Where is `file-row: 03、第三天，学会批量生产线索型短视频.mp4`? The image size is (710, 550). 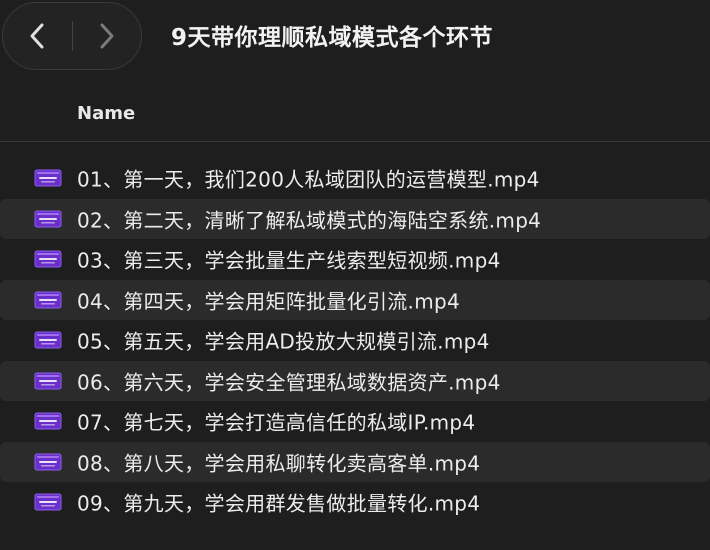
file-row: 03、第三天，学会批量生产线索型短视频.mp4 is located at coordinates (355, 259).